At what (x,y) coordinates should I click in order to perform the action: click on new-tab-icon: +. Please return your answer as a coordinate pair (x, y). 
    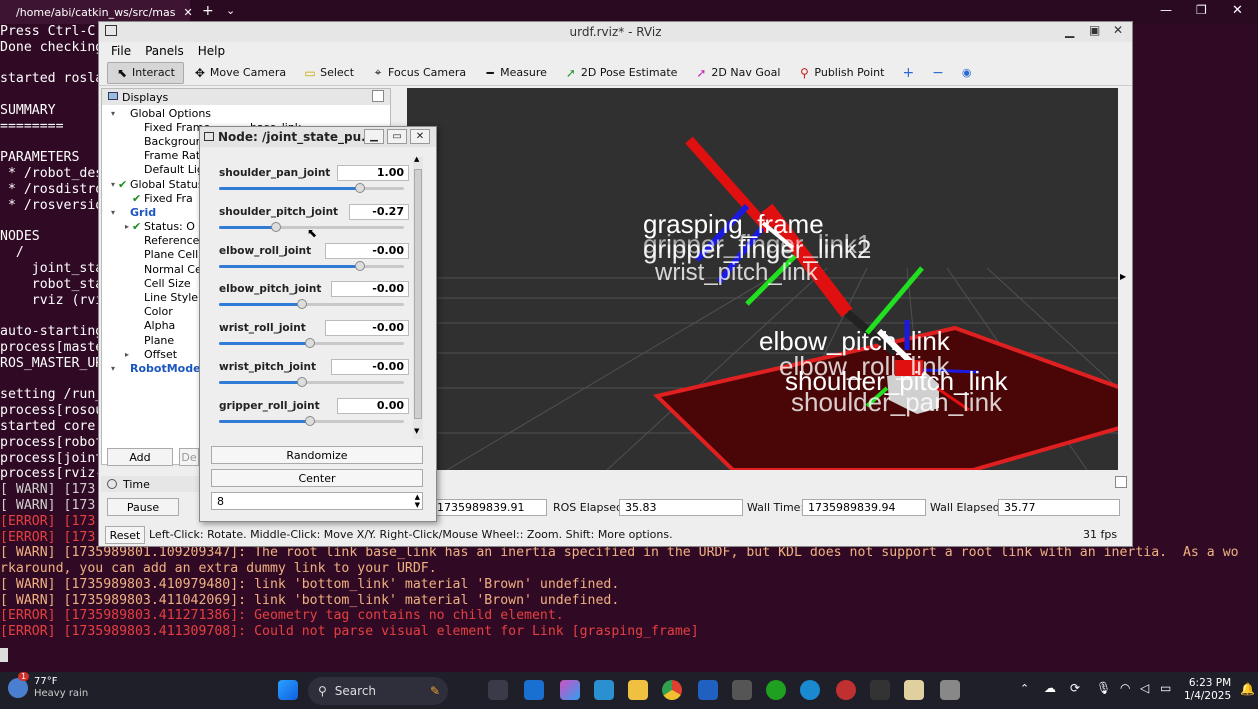
    Looking at the image, I should click on (208, 11).